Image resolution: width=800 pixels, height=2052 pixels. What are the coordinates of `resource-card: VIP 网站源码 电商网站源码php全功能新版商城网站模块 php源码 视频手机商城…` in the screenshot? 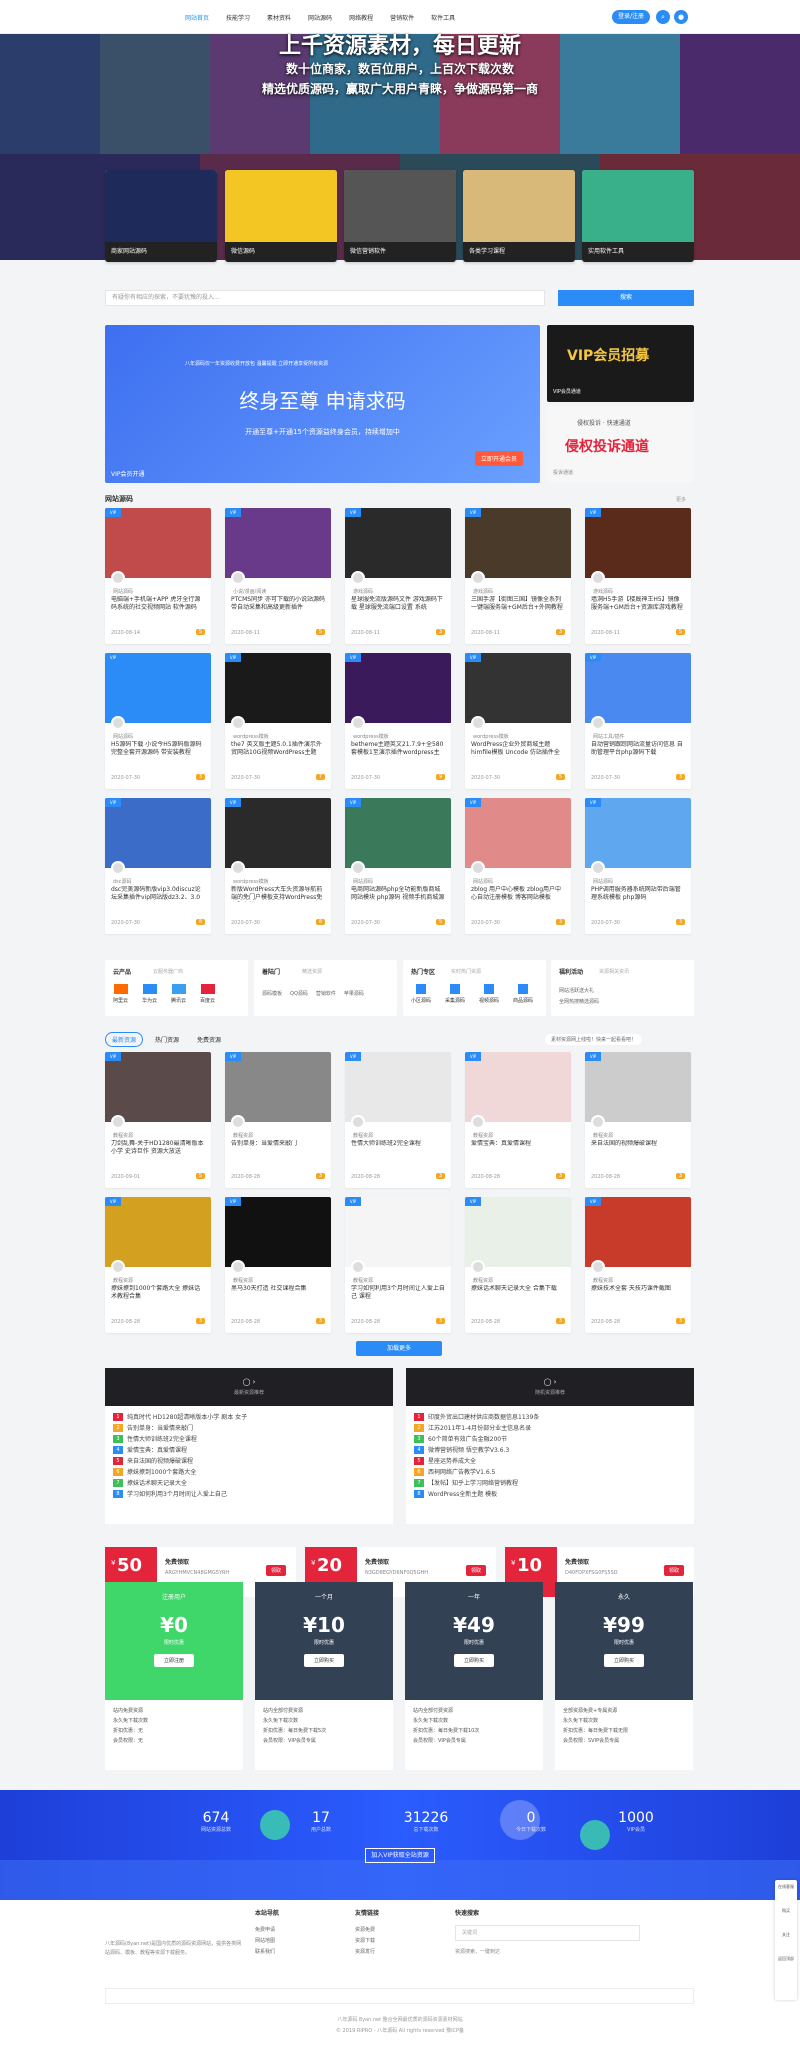 It's located at (398, 866).